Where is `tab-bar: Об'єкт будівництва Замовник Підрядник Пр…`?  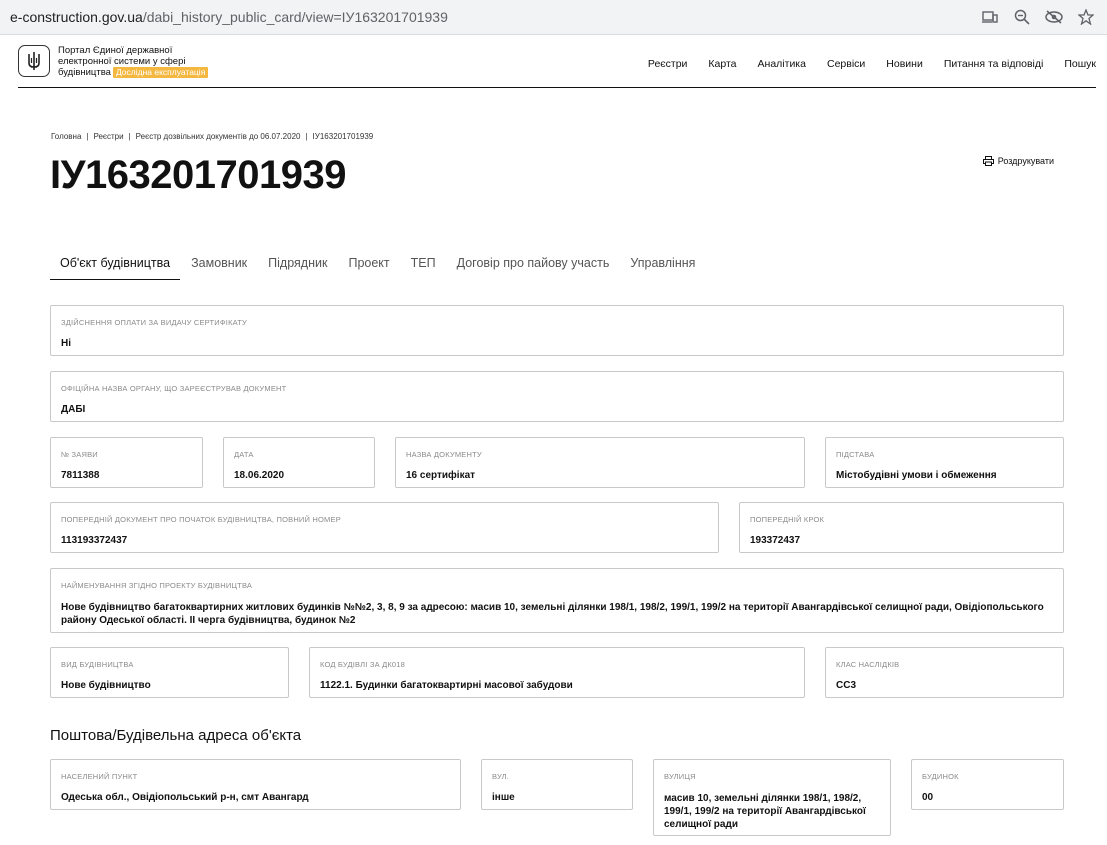
tab-bar: Об'єкт будівництва Замовник Підрядник Пр… is located at coordinates (378, 268).